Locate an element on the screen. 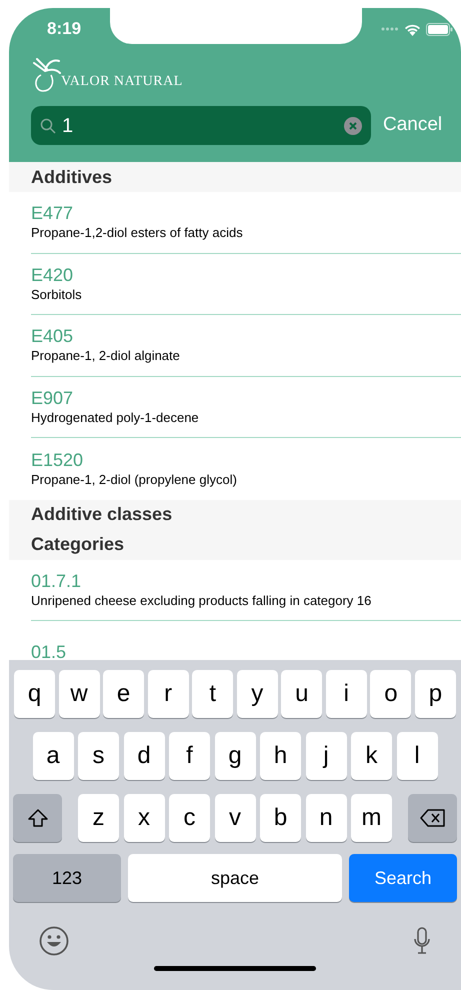 The width and height of the screenshot is (461, 990). item-name: Propane-1,2-diol esters of fatty acids is located at coordinates (137, 233).